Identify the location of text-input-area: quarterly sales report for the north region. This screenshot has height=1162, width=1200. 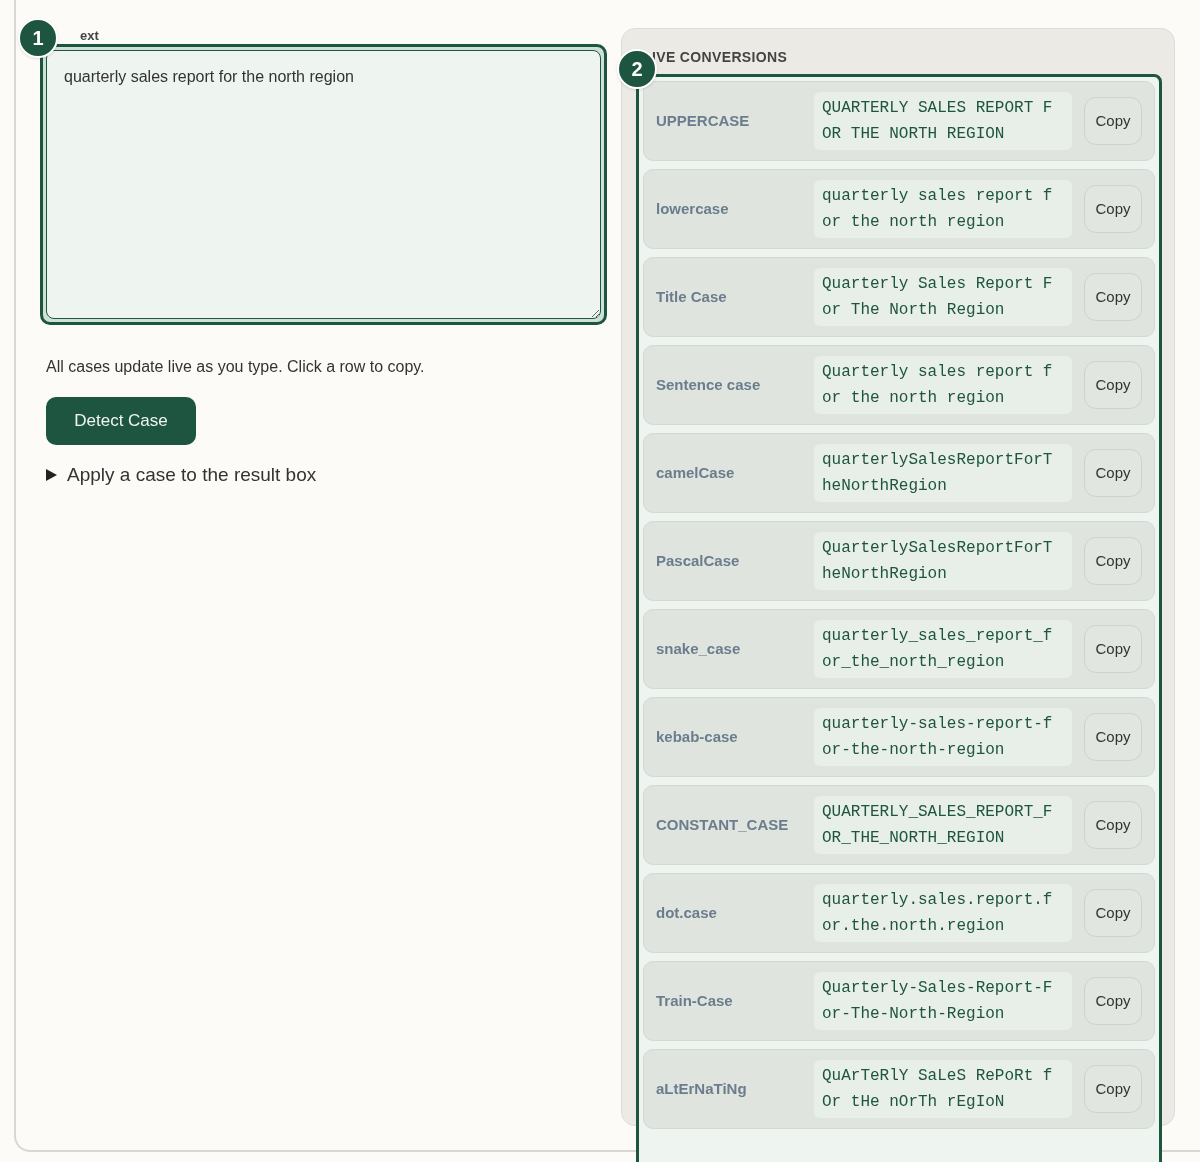
(323, 184).